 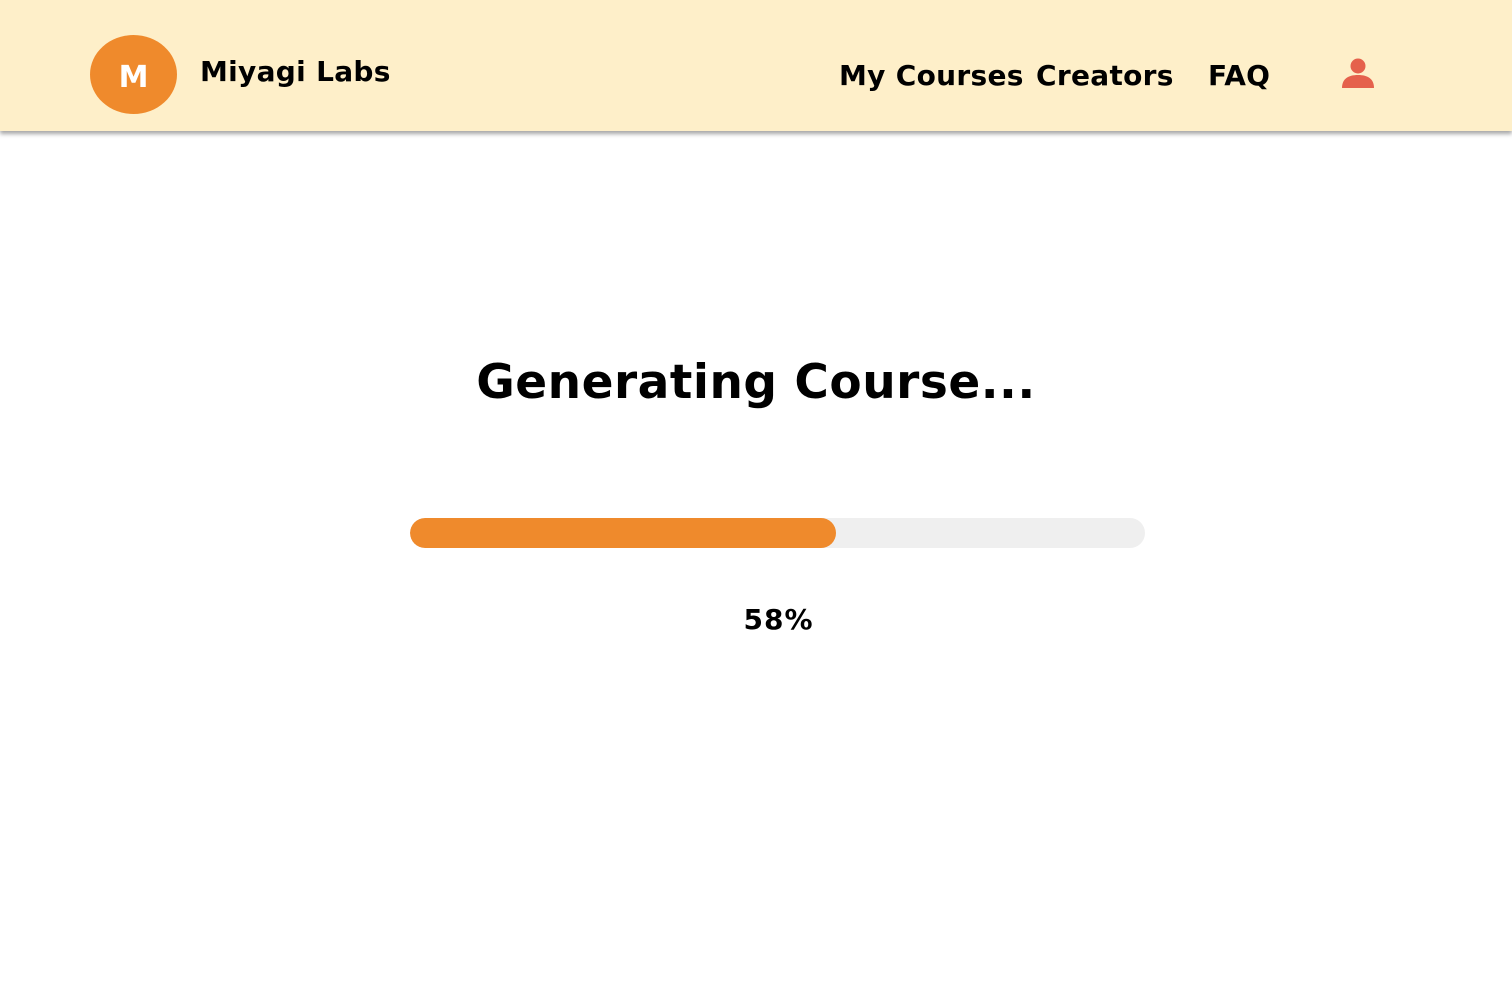 I want to click on brand-name: Miyagi Labs, so click(x=295, y=72).